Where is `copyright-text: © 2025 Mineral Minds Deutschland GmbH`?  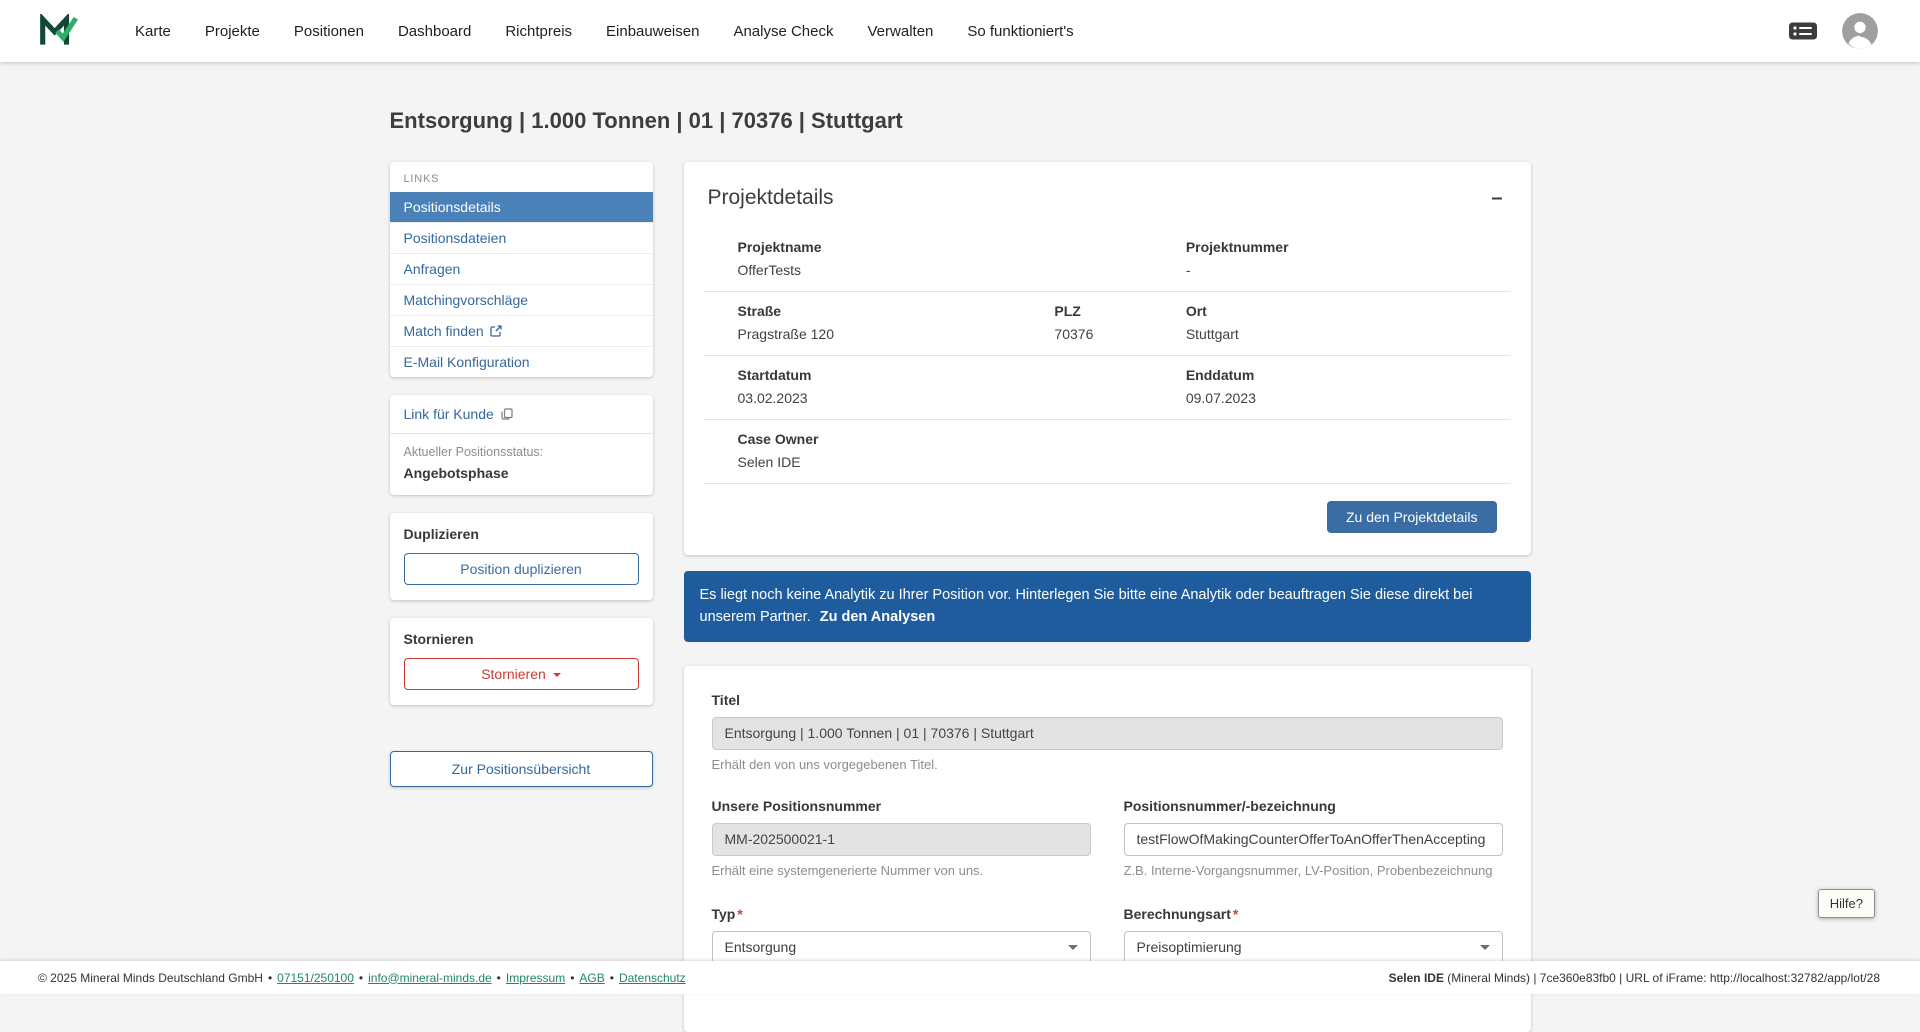 copyright-text: © 2025 Mineral Minds Deutschland GmbH is located at coordinates (150, 978).